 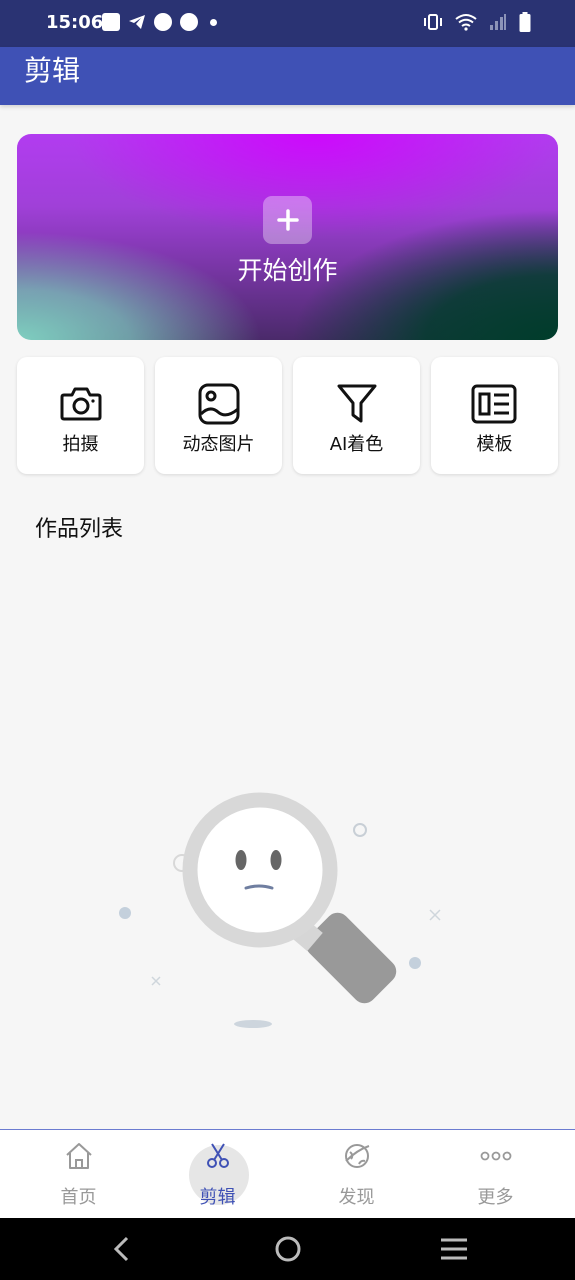 I want to click on bottom-navigation: 首页 剪辑 发现 更多, so click(x=287, y=1173).